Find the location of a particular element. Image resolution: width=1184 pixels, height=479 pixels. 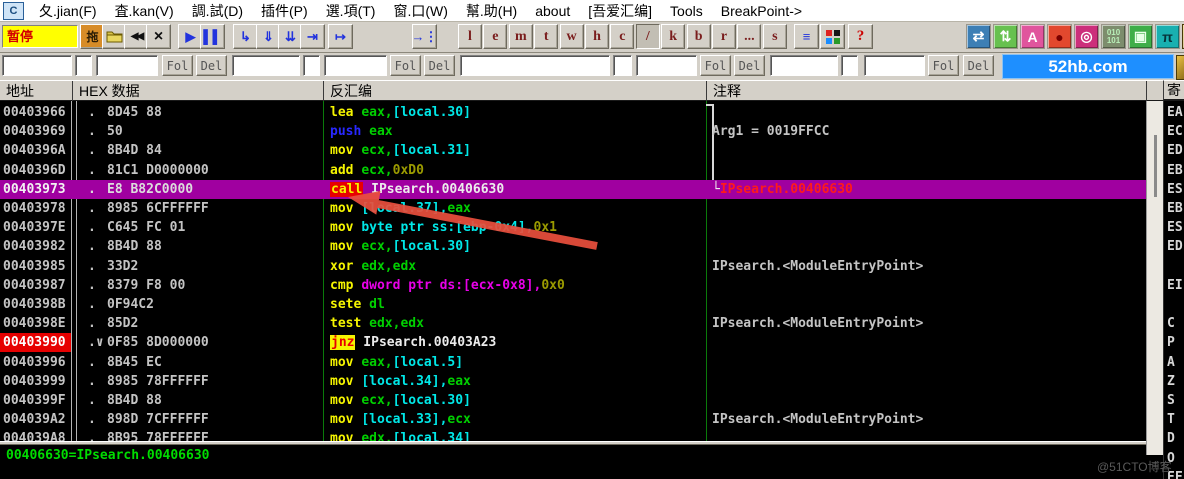

menu-item-3: 插件(P) is located at coordinates (284, 10).